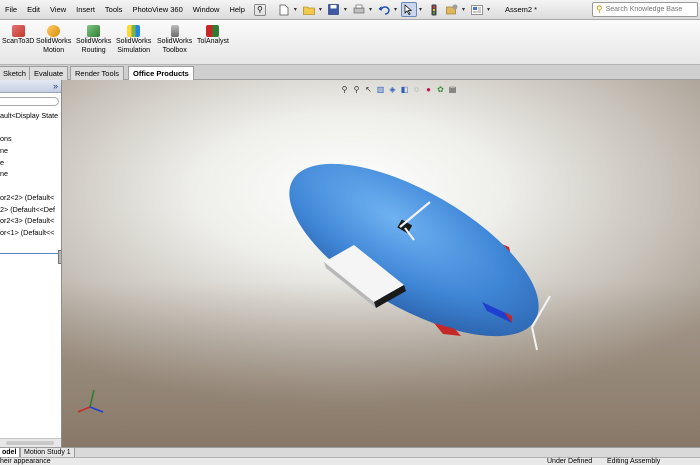 The width and height of the screenshot is (700, 465). Describe the element at coordinates (30, 163) in the screenshot. I see `tree-item-top-plane: e` at that location.